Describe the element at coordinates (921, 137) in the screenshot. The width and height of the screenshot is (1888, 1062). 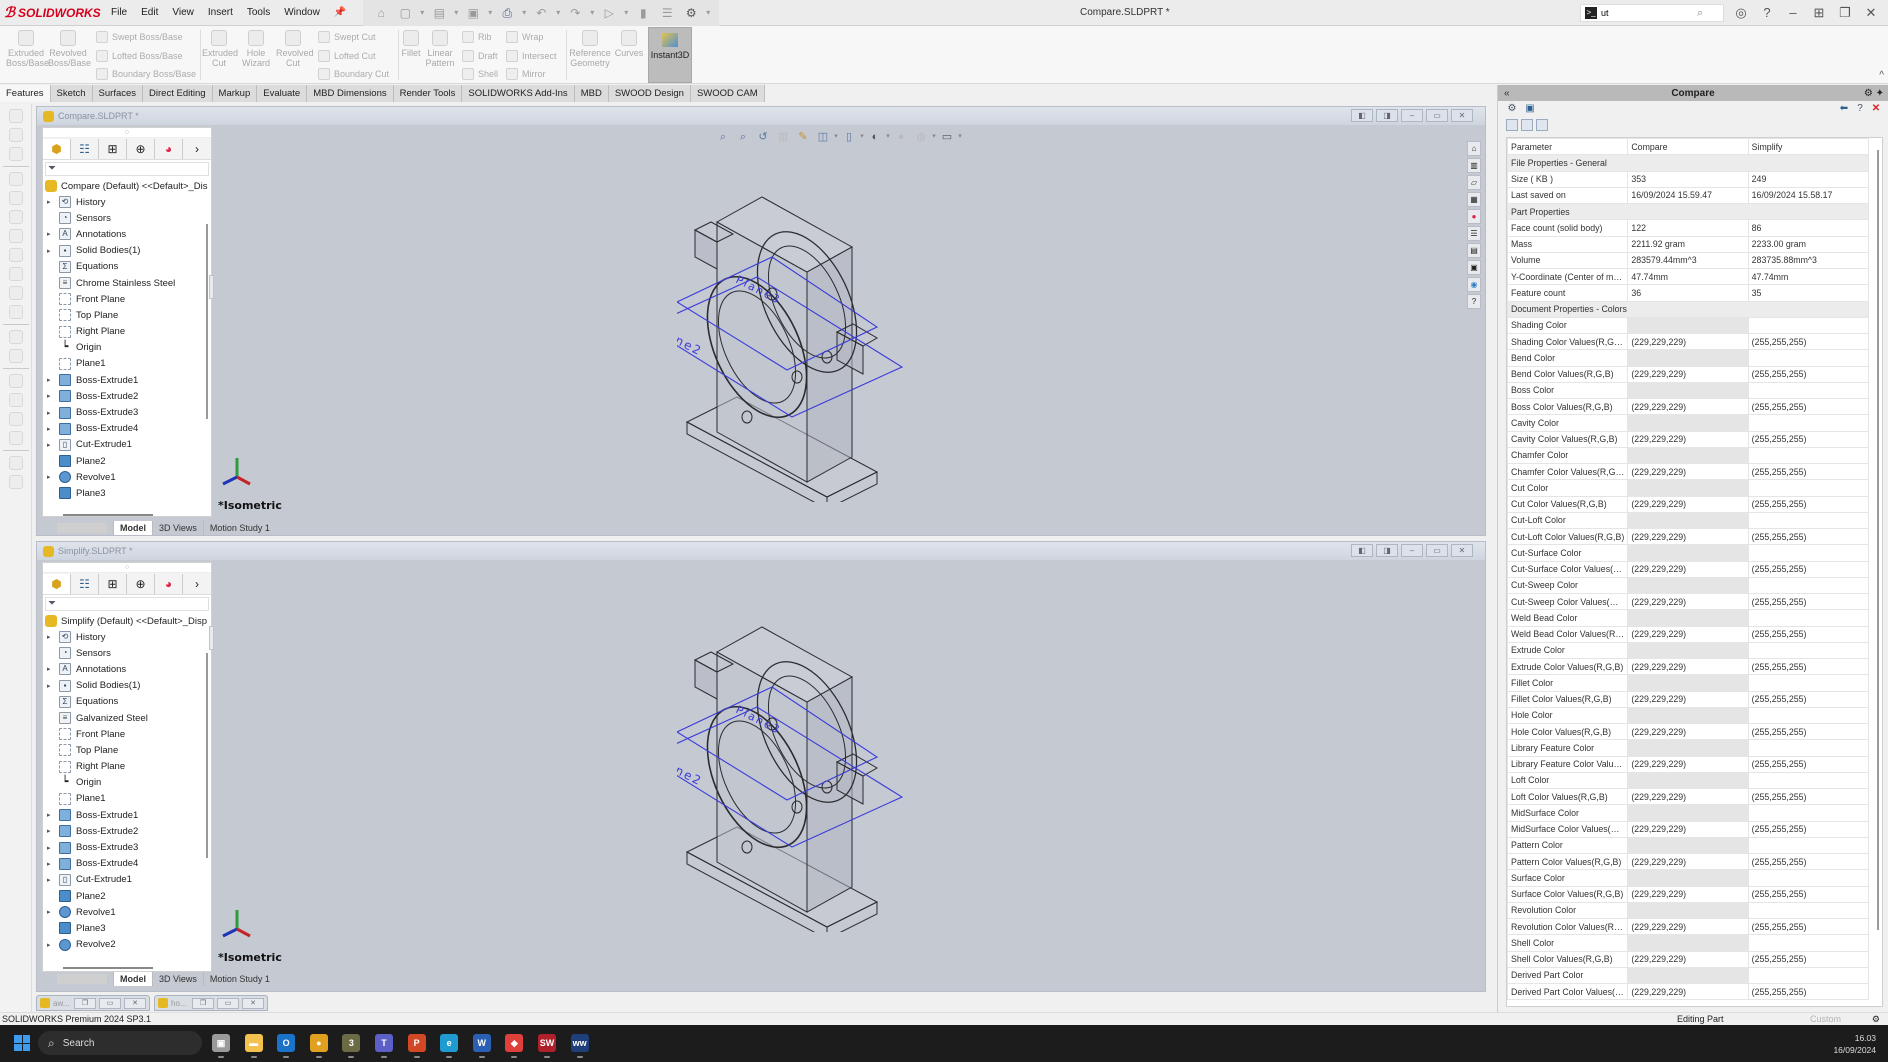
I see `apply-scene-icon: ◍` at that location.